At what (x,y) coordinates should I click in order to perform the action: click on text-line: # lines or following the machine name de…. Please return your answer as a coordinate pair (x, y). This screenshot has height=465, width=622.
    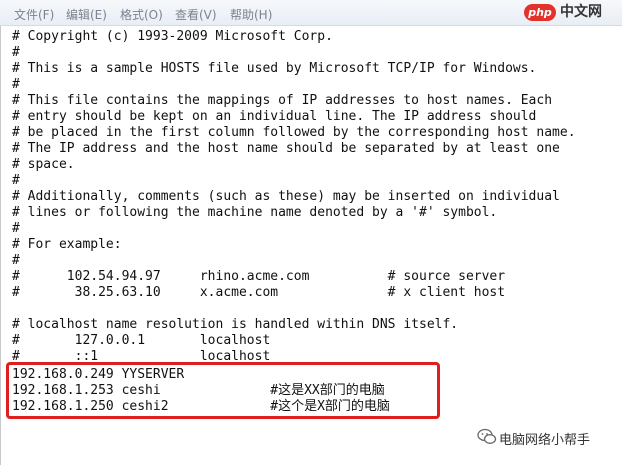
    Looking at the image, I should click on (255, 212).